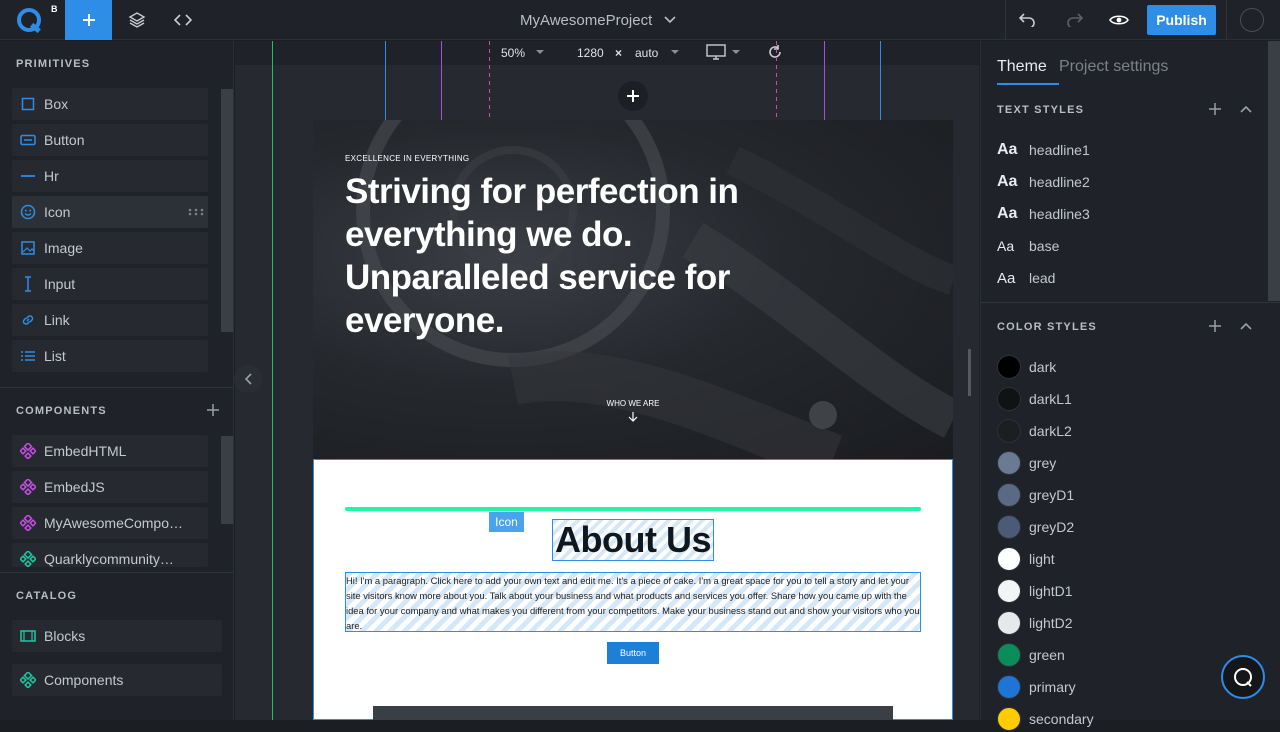 This screenshot has width=1280, height=732. What do you see at coordinates (1243, 677) in the screenshot?
I see `chat-button` at bounding box center [1243, 677].